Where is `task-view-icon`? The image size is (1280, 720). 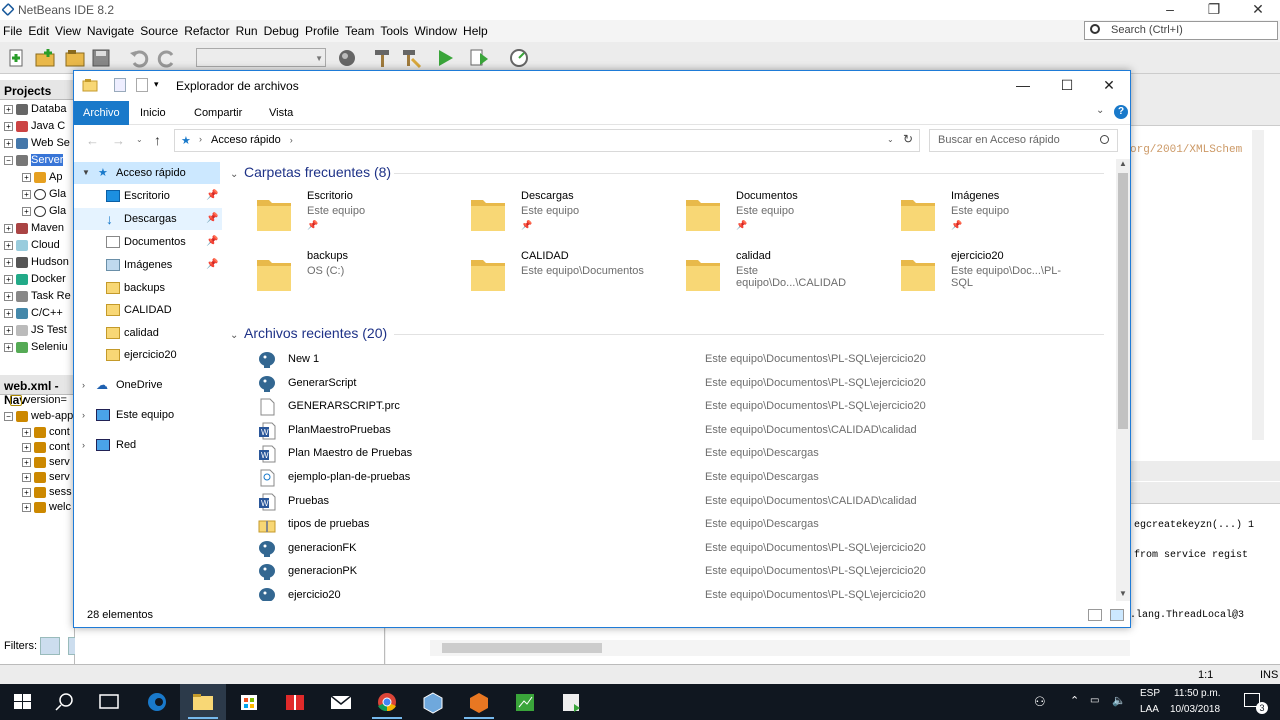
task-view-icon is located at coordinates (109, 702).